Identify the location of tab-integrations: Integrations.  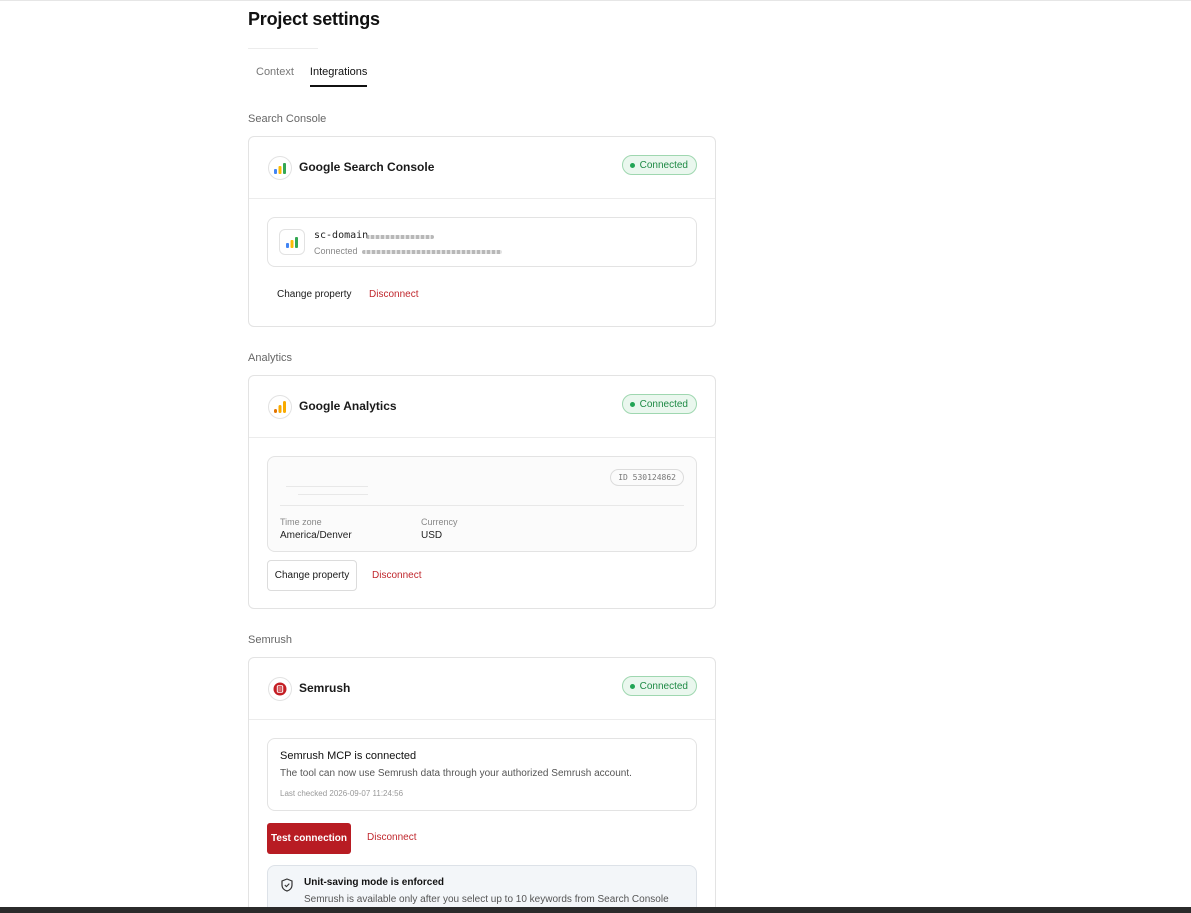
(338, 76).